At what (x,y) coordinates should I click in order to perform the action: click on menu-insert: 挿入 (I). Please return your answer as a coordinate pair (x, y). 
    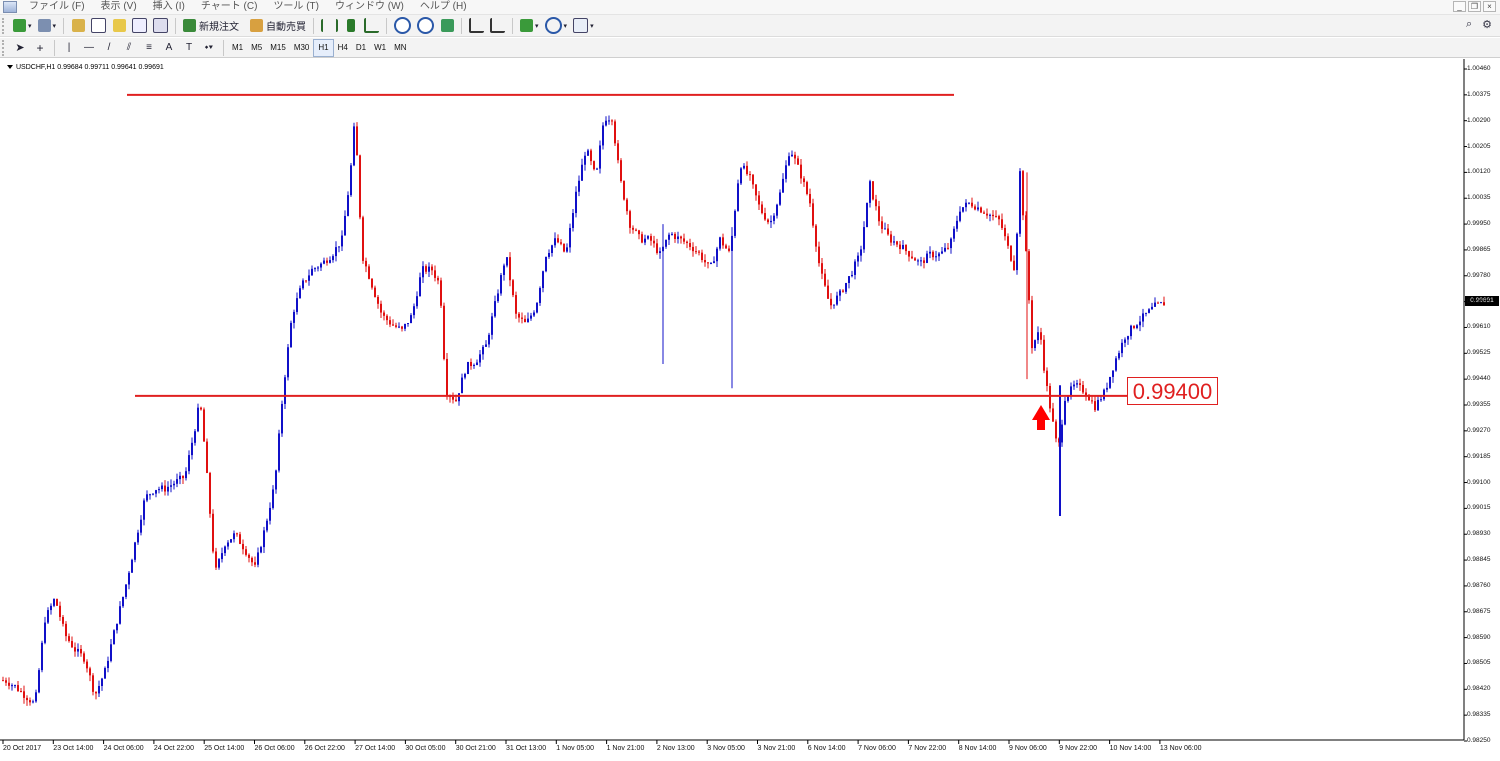
    Looking at the image, I should click on (169, 7).